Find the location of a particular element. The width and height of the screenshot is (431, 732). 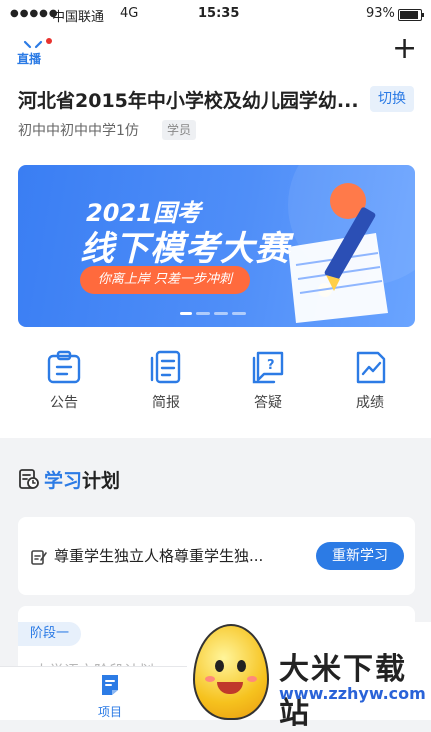

study-plan-icon is located at coordinates (29, 479).